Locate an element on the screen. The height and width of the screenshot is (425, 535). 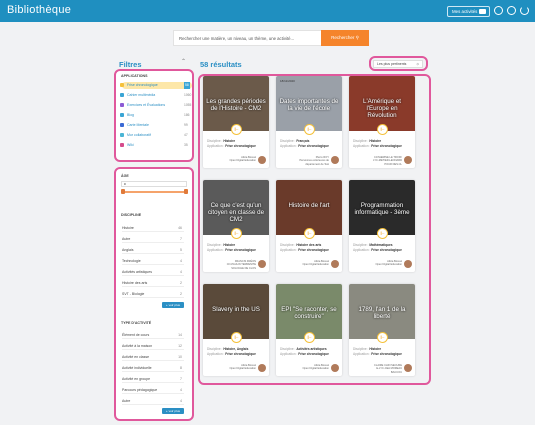
help-icon is located at coordinates (498, 10).